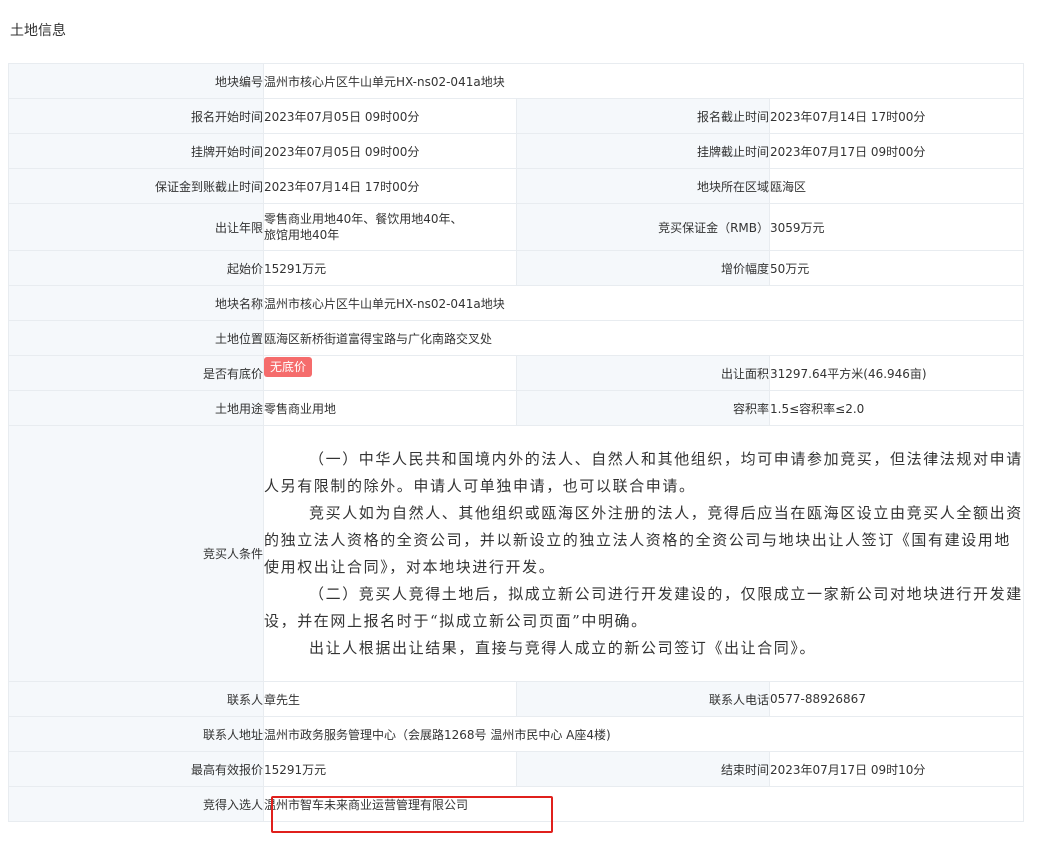  What do you see at coordinates (390, 227) in the screenshot?
I see `term-value: 零售商业用地40年、餐饮用地40年、 旅馆用地40年` at bounding box center [390, 227].